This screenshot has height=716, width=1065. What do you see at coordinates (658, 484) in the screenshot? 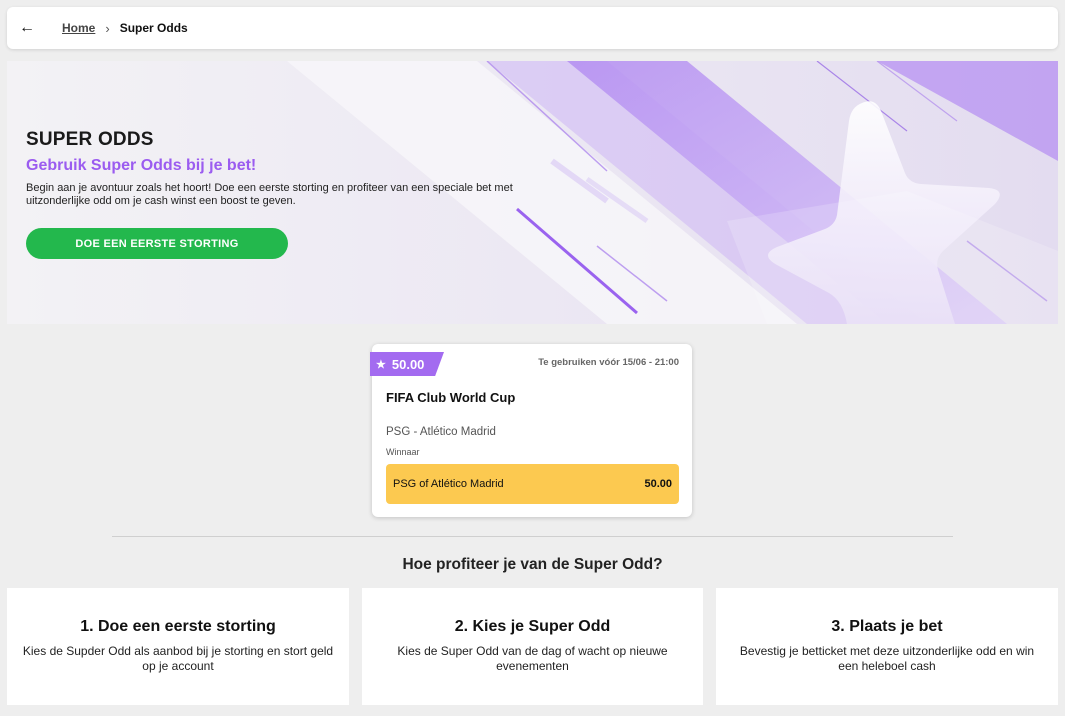
I see `odd-selection-value: 50.00` at bounding box center [658, 484].